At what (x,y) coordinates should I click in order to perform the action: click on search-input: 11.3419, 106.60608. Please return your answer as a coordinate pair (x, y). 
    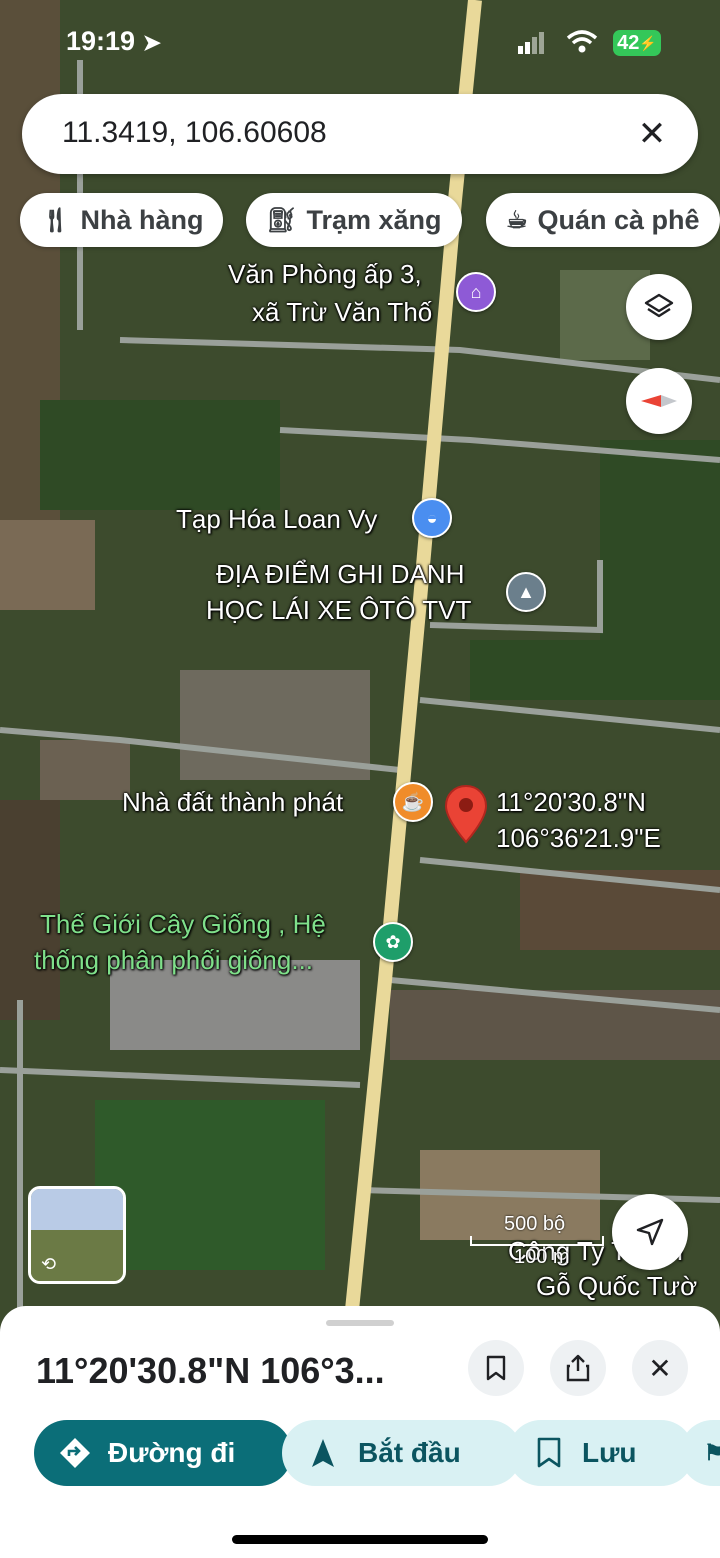
    Looking at the image, I should click on (194, 133).